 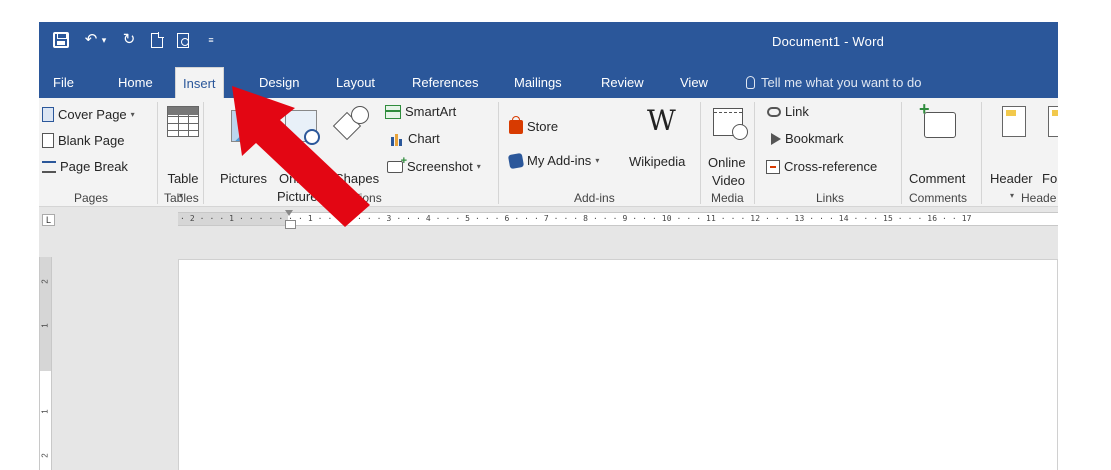 I want to click on my-addins-dropdown-icon: ▾, so click(x=597, y=160).